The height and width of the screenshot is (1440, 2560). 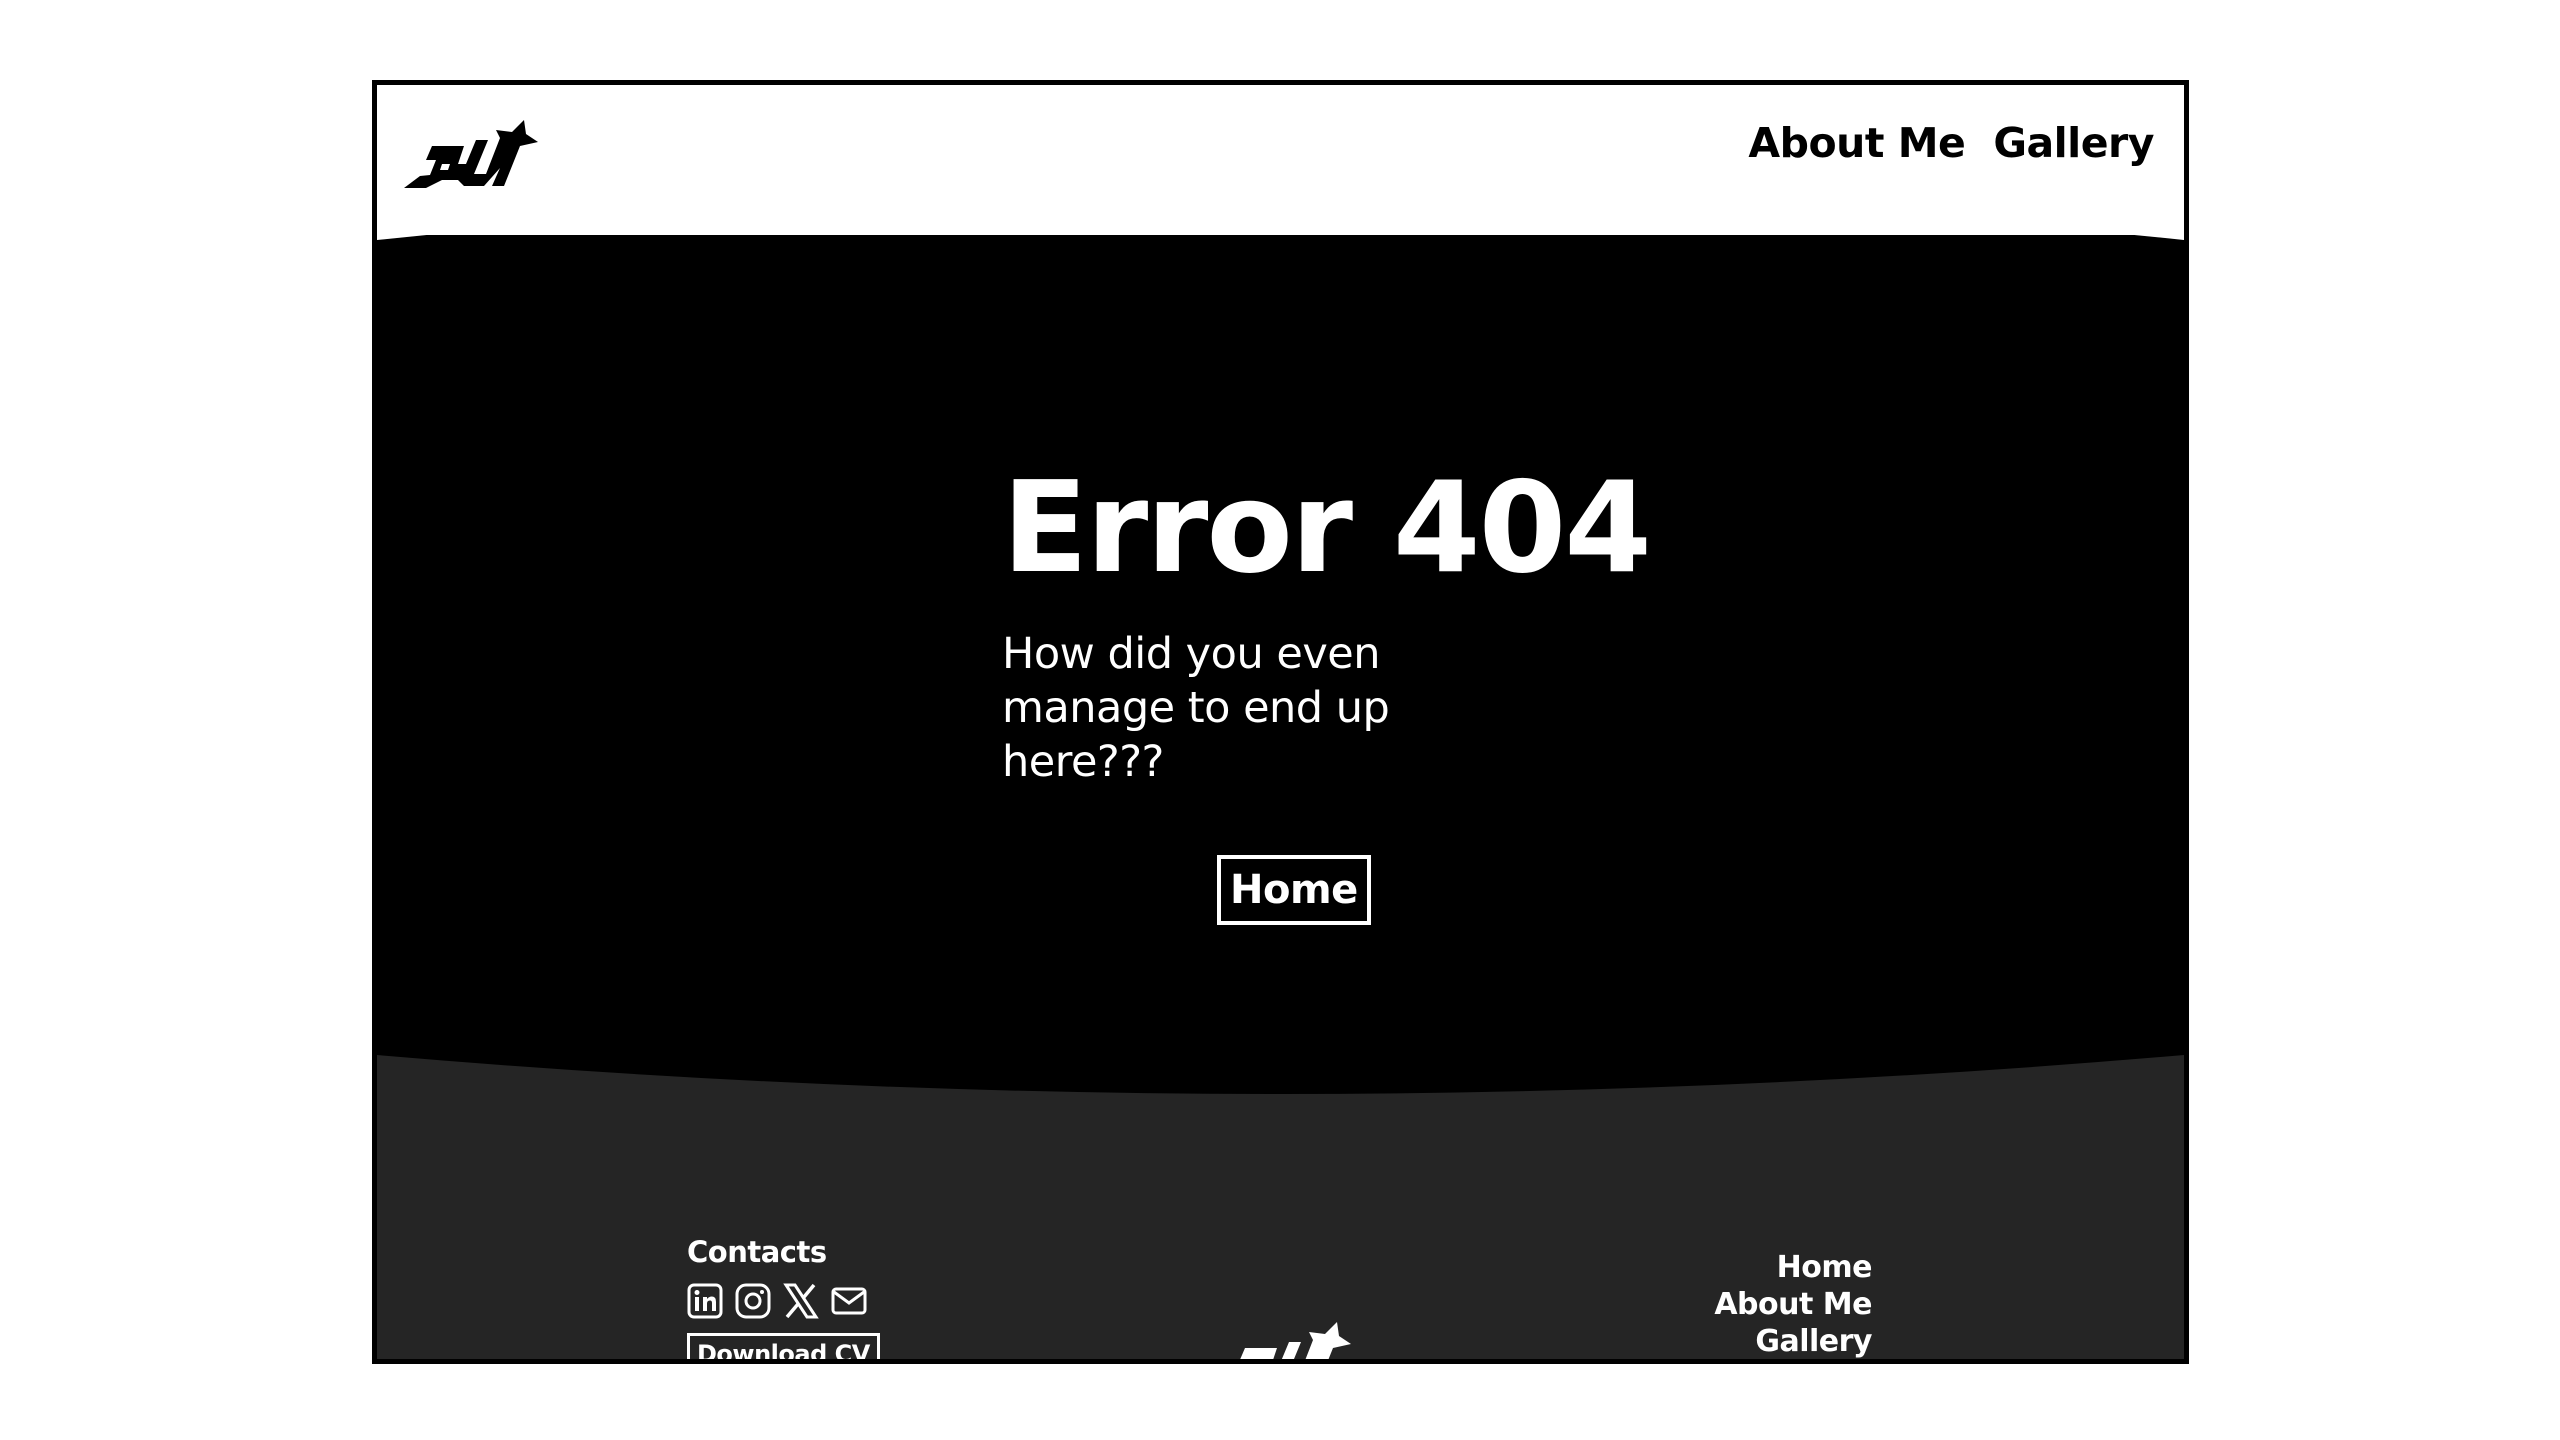 What do you see at coordinates (757, 1252) in the screenshot?
I see `contacts-title: Contacts` at bounding box center [757, 1252].